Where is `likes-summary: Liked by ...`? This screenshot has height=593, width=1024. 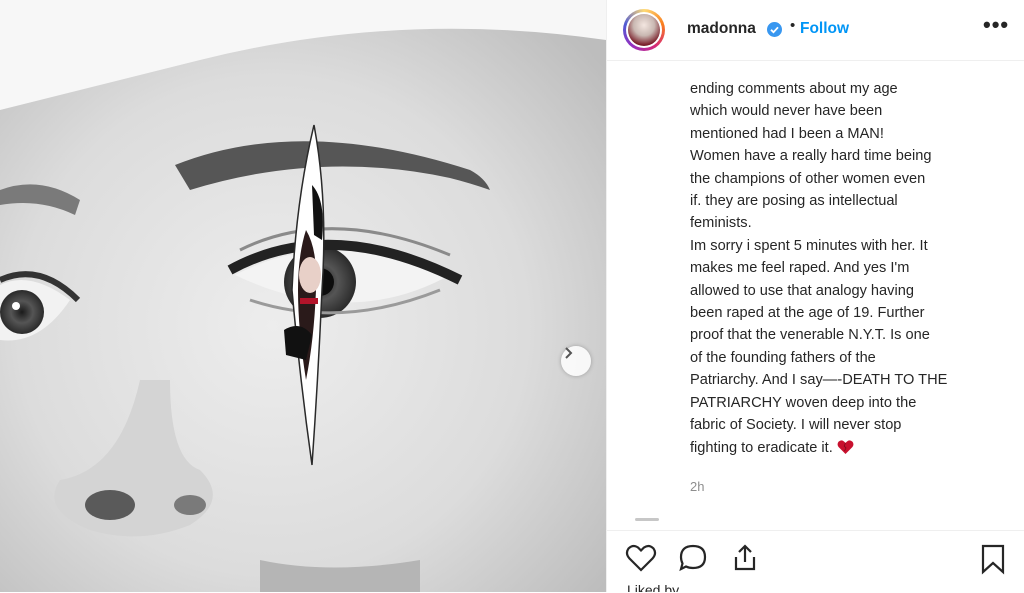 likes-summary: Liked by ... is located at coordinates (661, 587).